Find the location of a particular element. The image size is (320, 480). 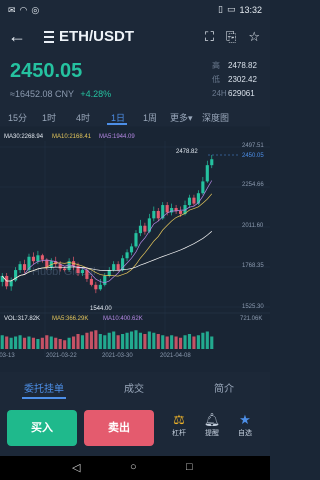

cny-price: ≈16452.08 CNY is located at coordinates (42, 94).